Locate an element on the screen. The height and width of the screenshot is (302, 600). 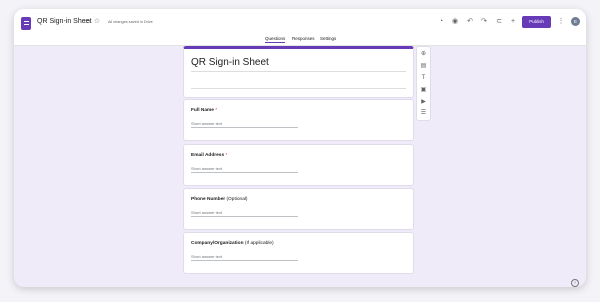
add-image-icon: ▣ is located at coordinates (423, 90).